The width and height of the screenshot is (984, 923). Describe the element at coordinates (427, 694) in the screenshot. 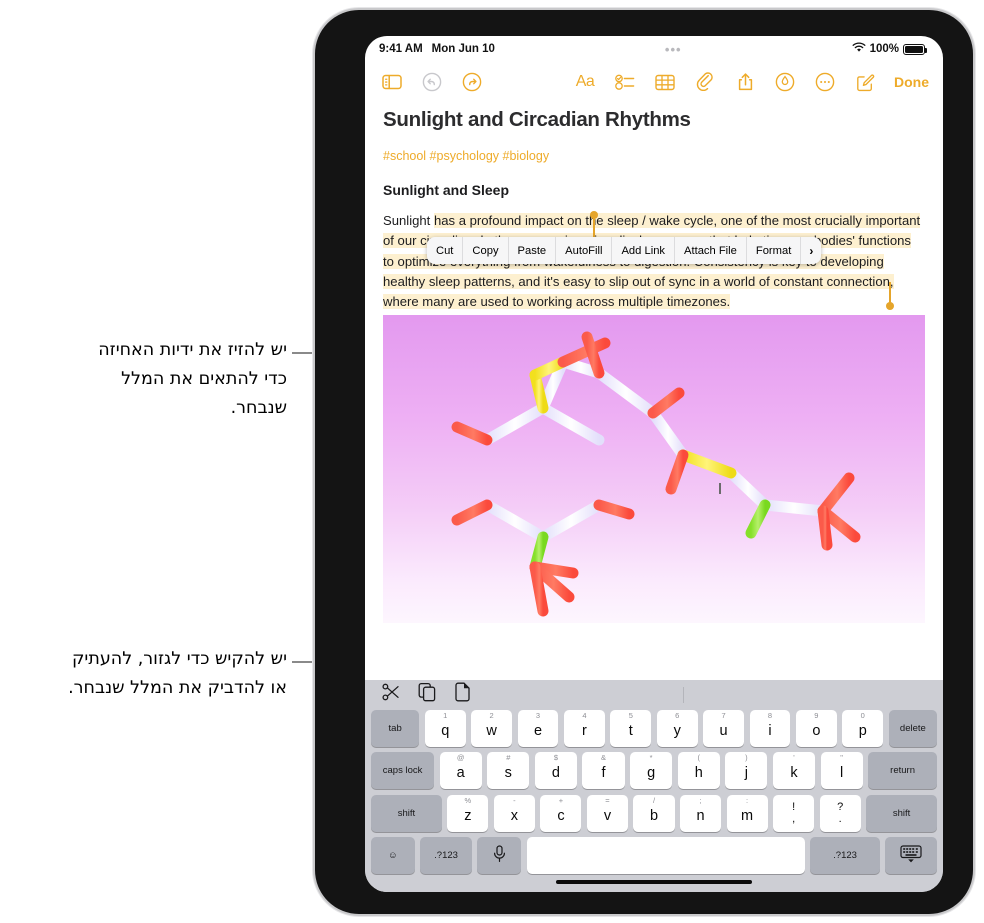

I see `copy-icon` at that location.